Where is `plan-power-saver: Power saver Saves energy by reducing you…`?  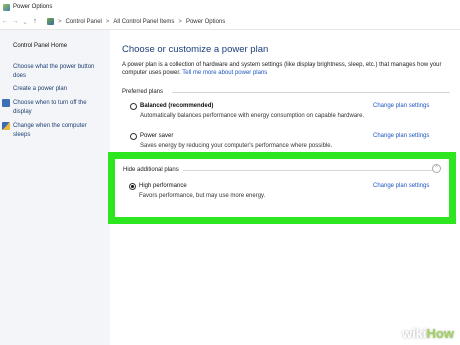
plan-power-saver: Power saver Saves energy by reducing you… is located at coordinates (245, 143).